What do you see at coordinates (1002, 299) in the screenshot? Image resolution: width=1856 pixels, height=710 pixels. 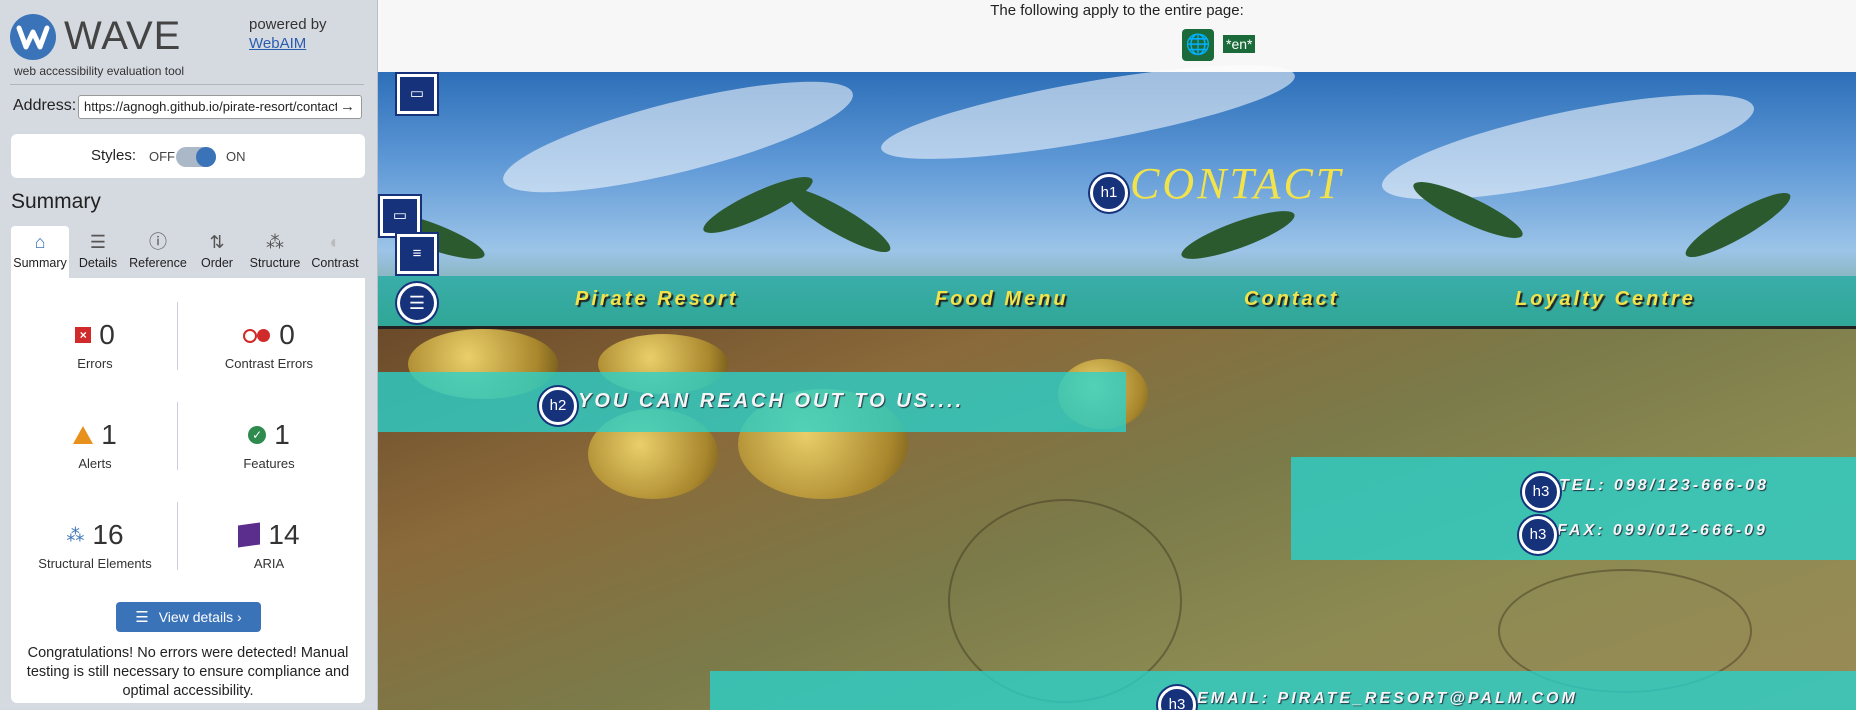 I see `nav-link-food-menu: Food Menu` at bounding box center [1002, 299].